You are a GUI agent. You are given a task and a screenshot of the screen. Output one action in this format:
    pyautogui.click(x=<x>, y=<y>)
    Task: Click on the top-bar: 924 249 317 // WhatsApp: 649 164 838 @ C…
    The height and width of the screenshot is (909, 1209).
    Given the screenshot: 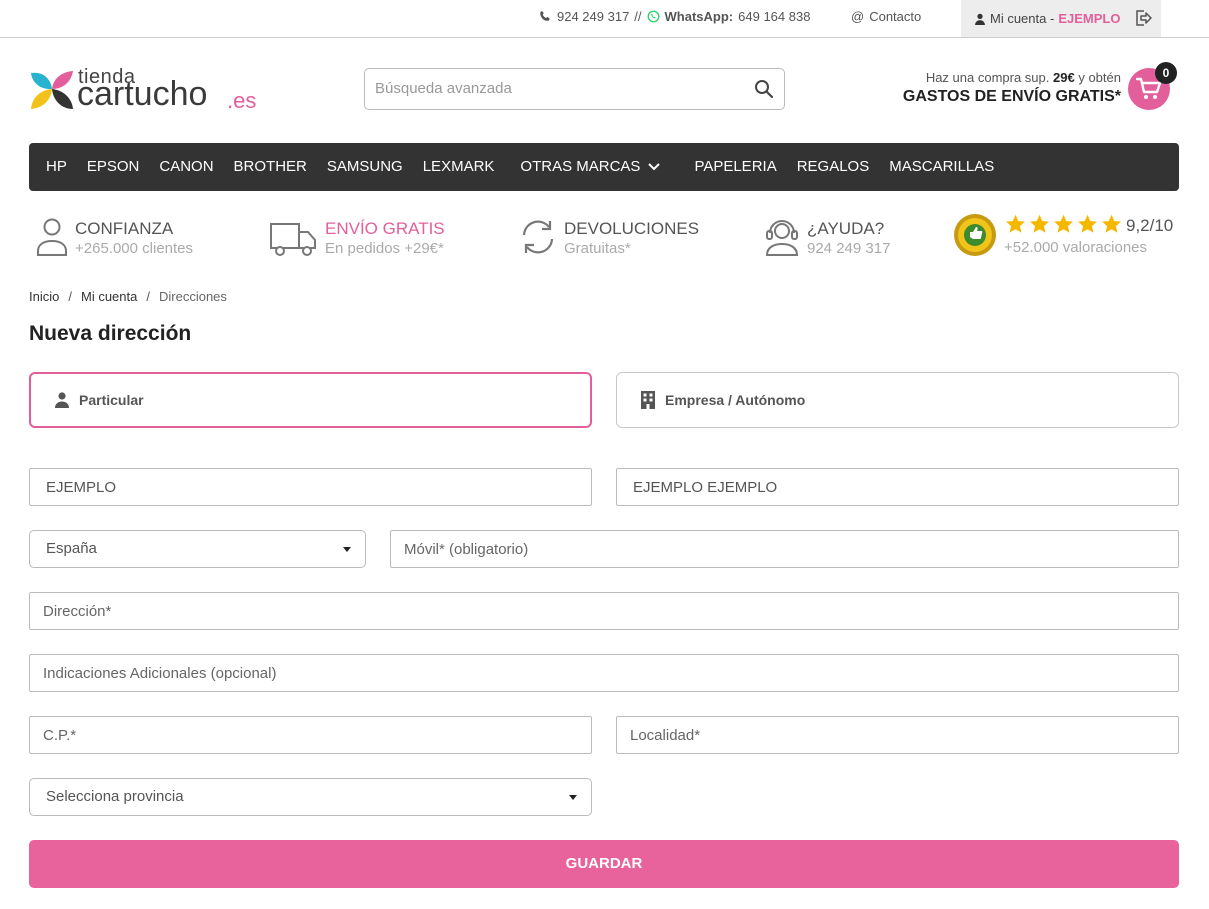 What is the action you would take?
    pyautogui.click(x=604, y=19)
    